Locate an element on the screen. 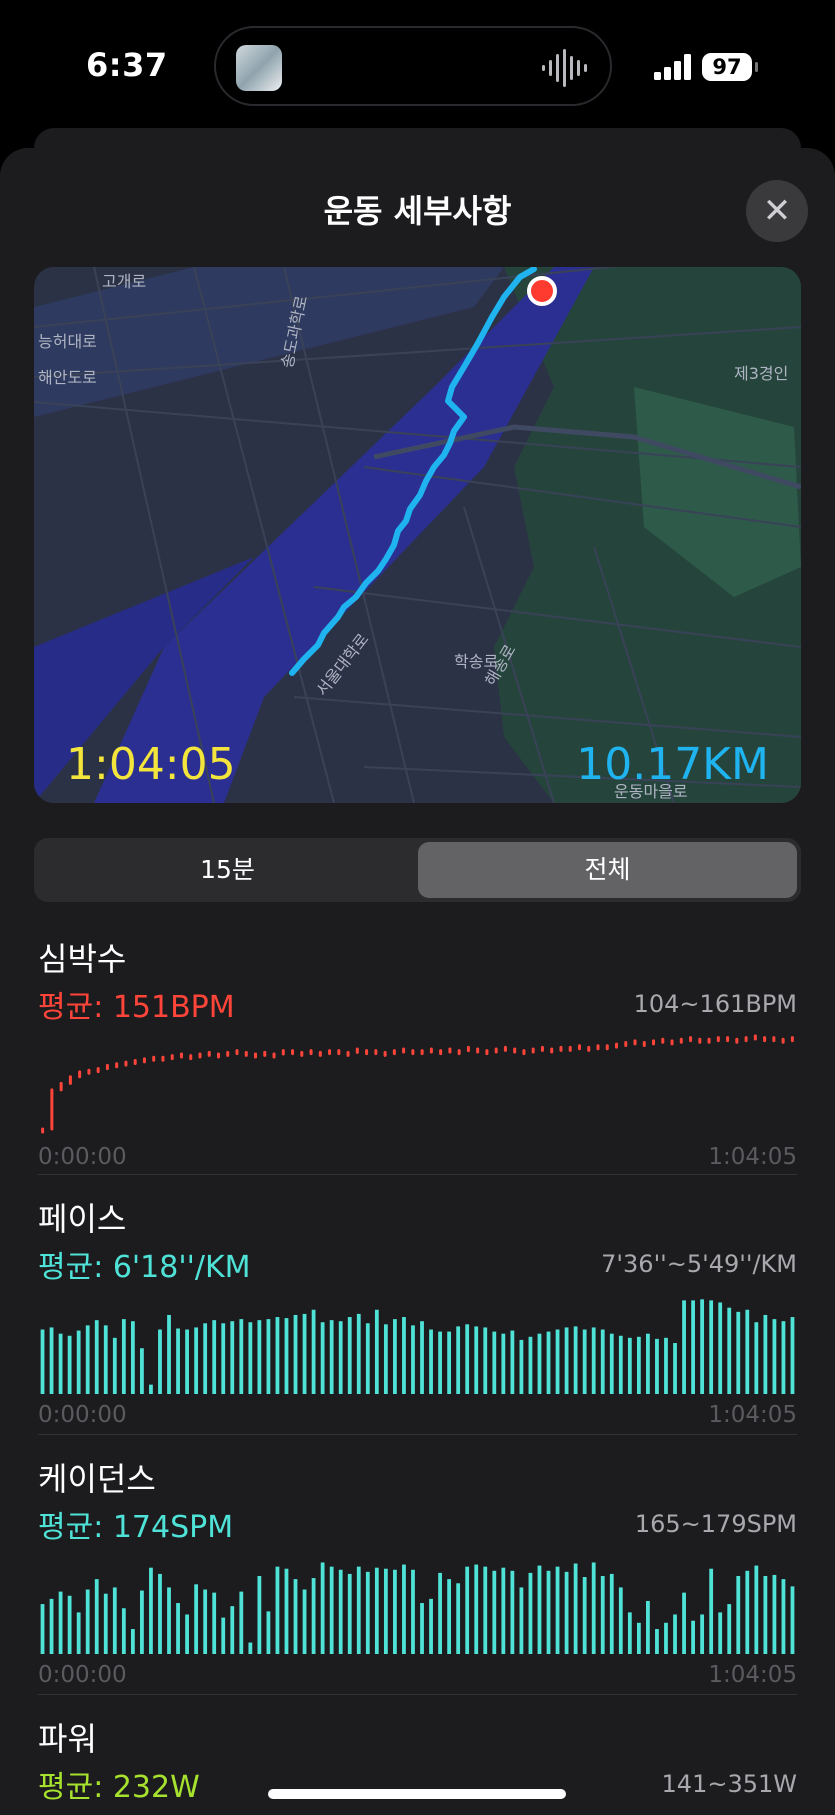 The image size is (835, 1815). heart-rate-average: 평균: 151BPM is located at coordinates (136, 1007).